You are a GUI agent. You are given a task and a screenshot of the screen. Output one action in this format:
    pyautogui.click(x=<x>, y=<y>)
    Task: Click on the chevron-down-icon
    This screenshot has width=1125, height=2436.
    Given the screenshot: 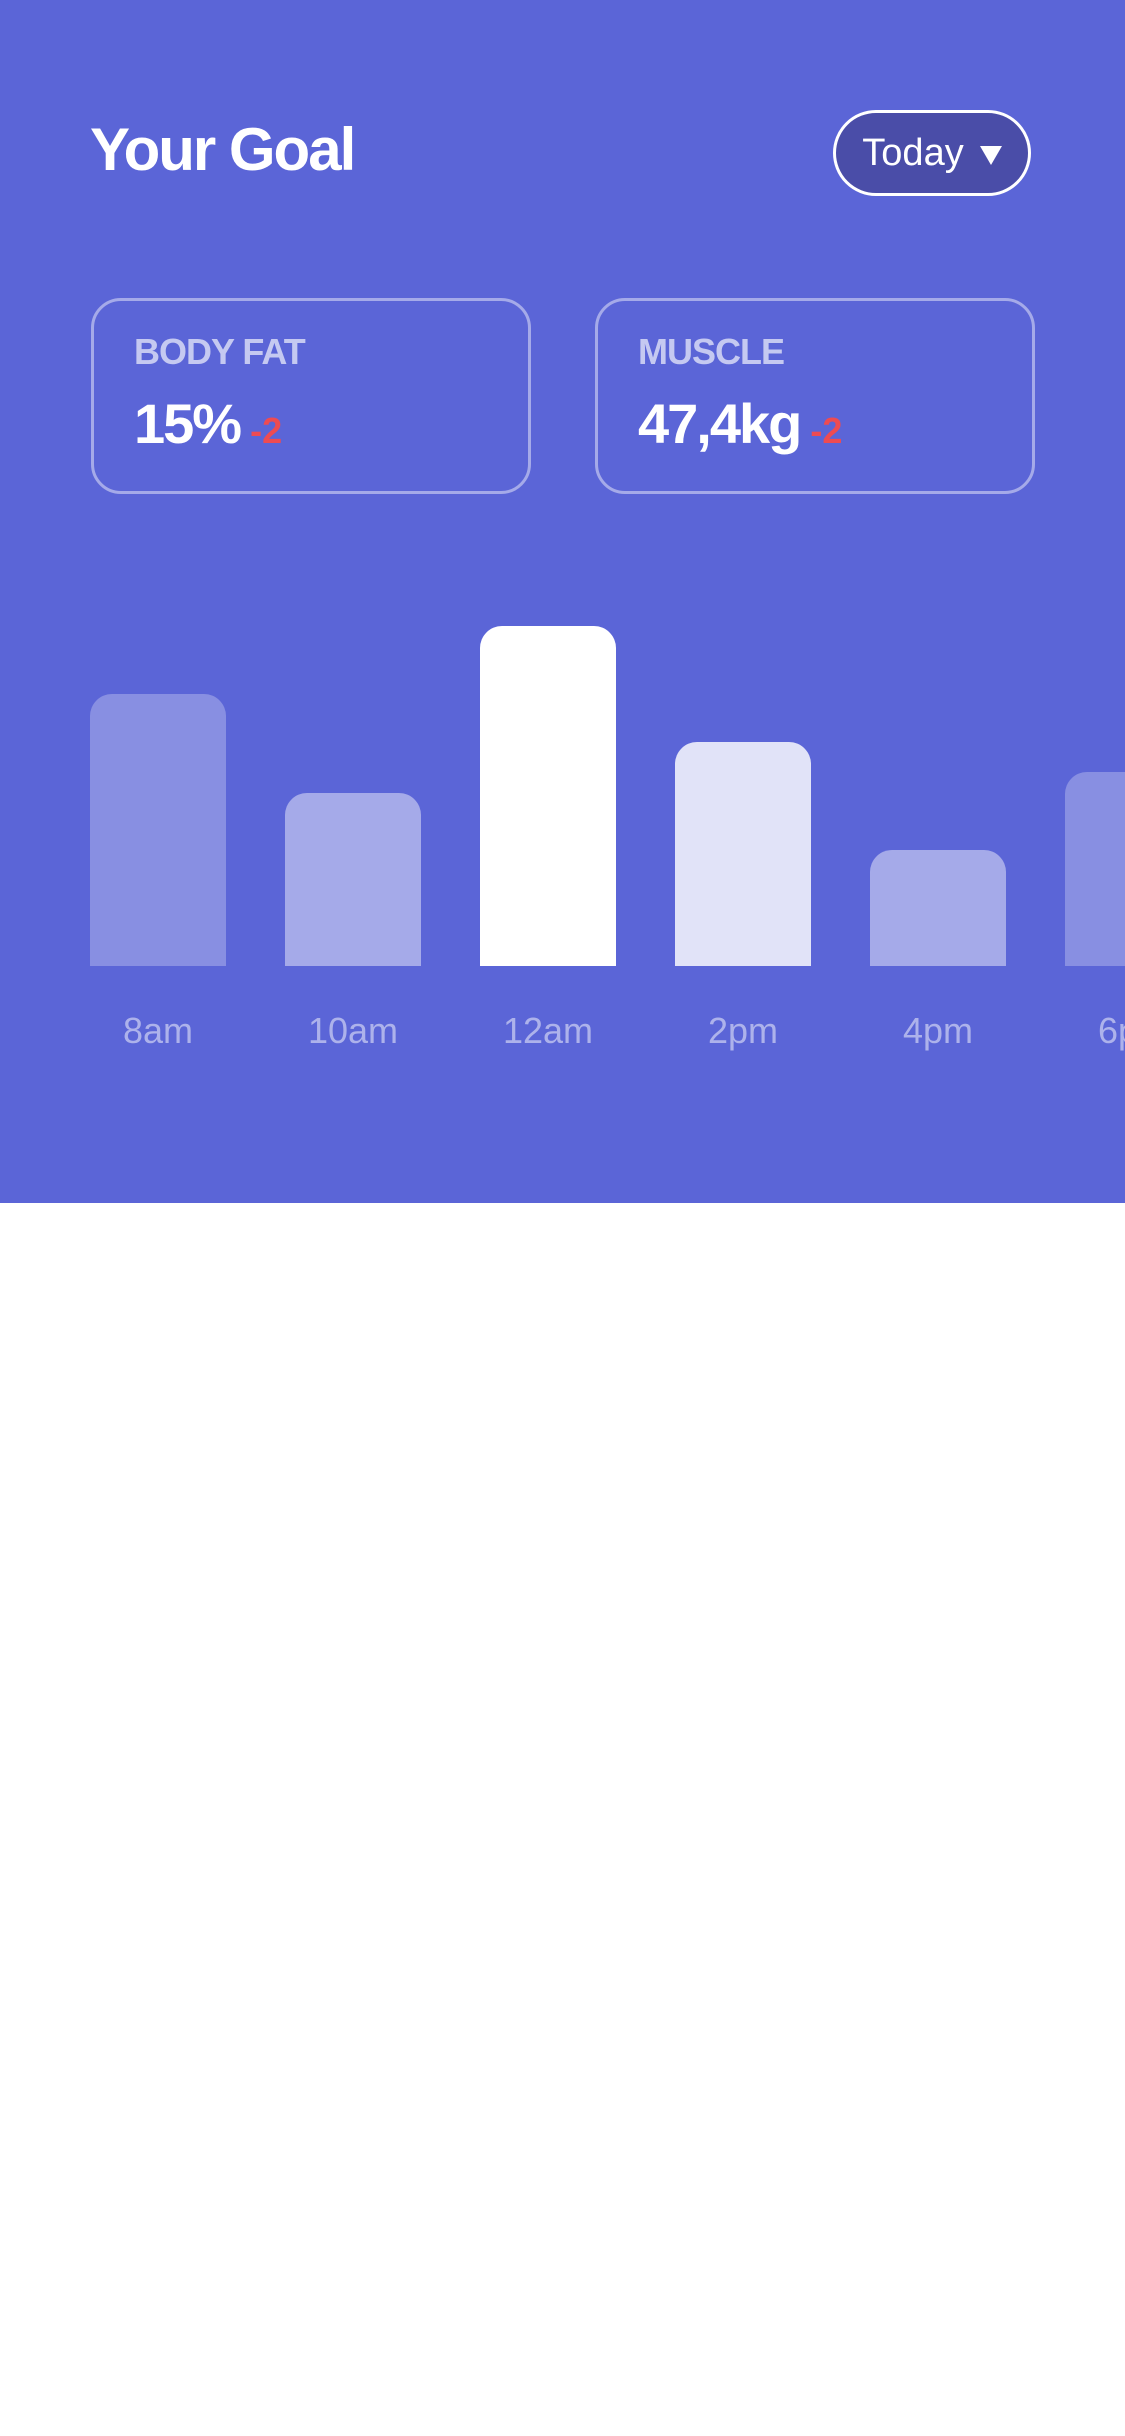 What is the action you would take?
    pyautogui.click(x=990, y=155)
    